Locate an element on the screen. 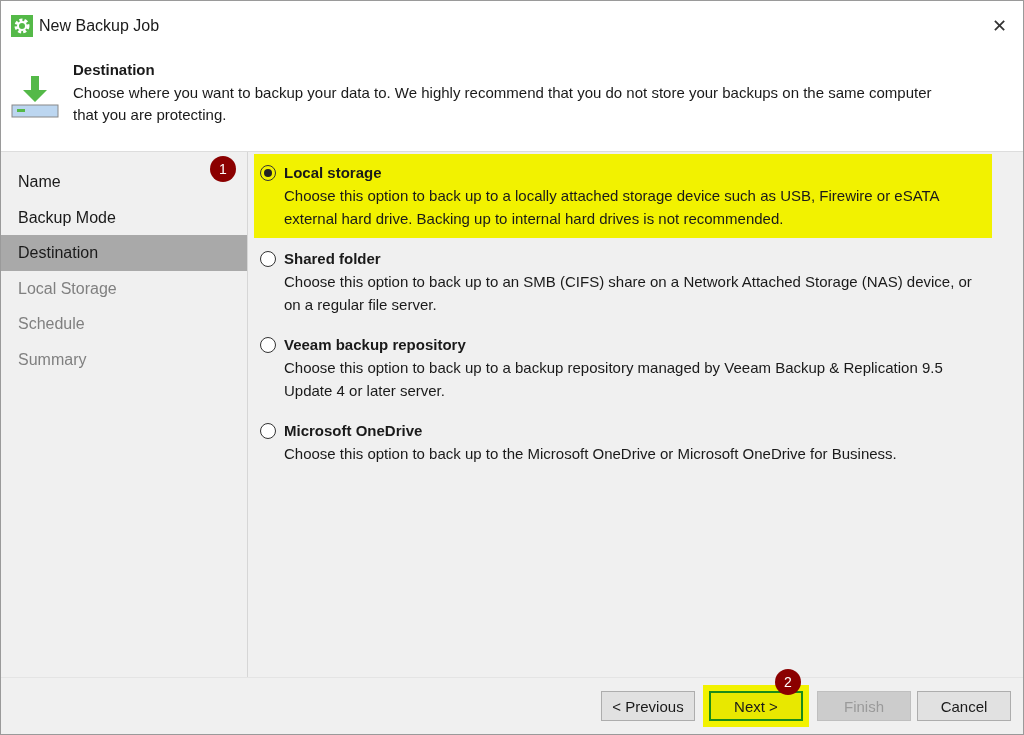  wizard-step: Name is located at coordinates (36, 182).